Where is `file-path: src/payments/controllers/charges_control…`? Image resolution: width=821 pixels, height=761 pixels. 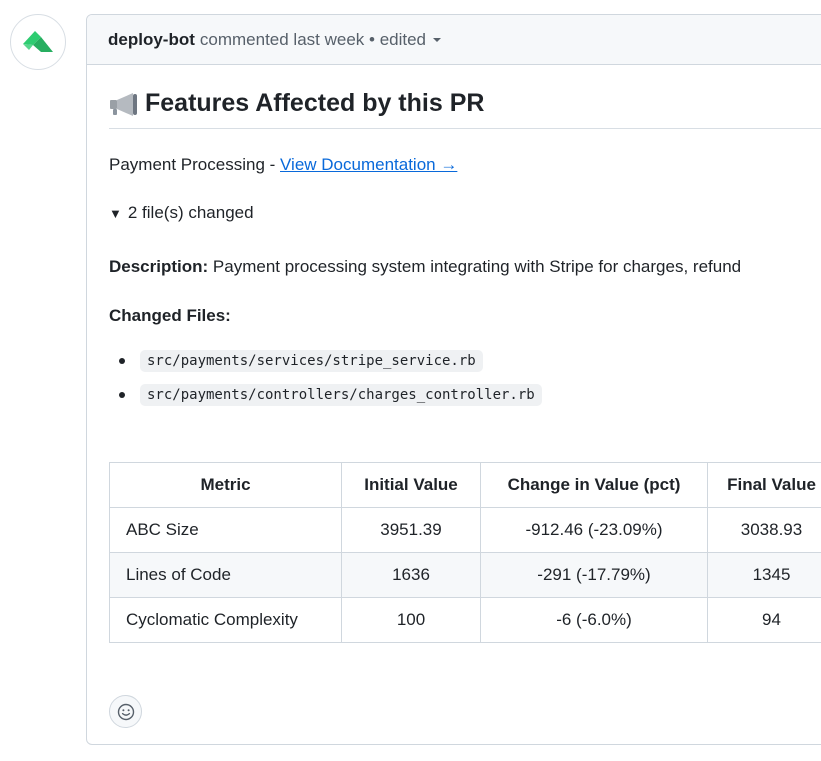
file-path: src/payments/controllers/charges_control… is located at coordinates (341, 395).